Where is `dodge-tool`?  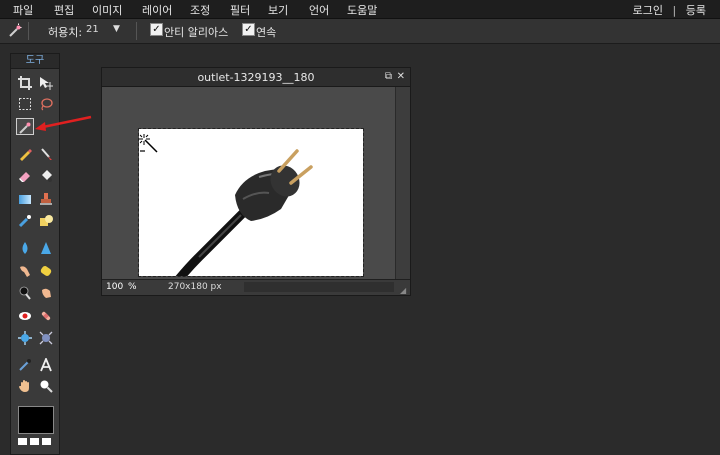 dodge-tool is located at coordinates (25, 292).